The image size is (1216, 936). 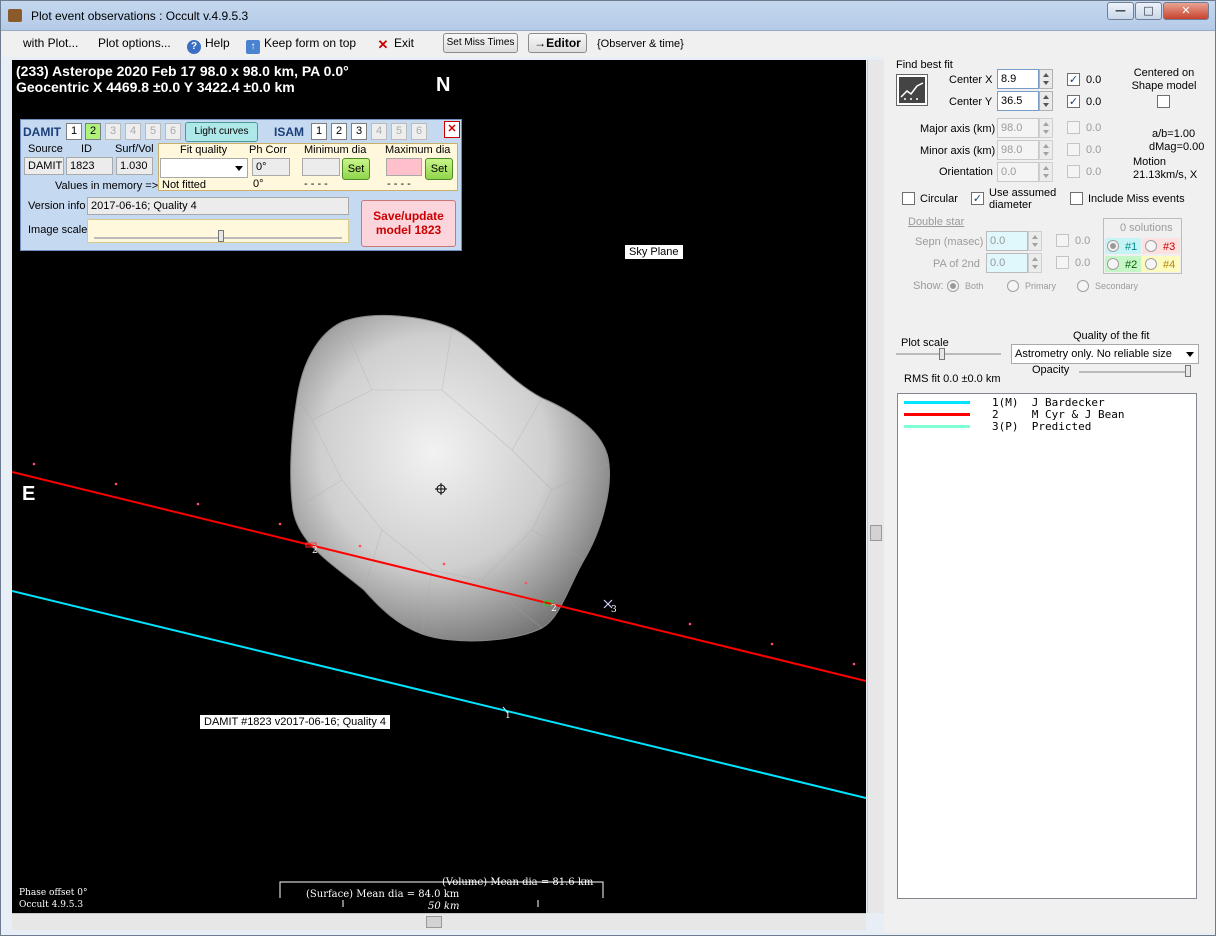 I want to click on pa2-checkbox, so click(x=1062, y=262).